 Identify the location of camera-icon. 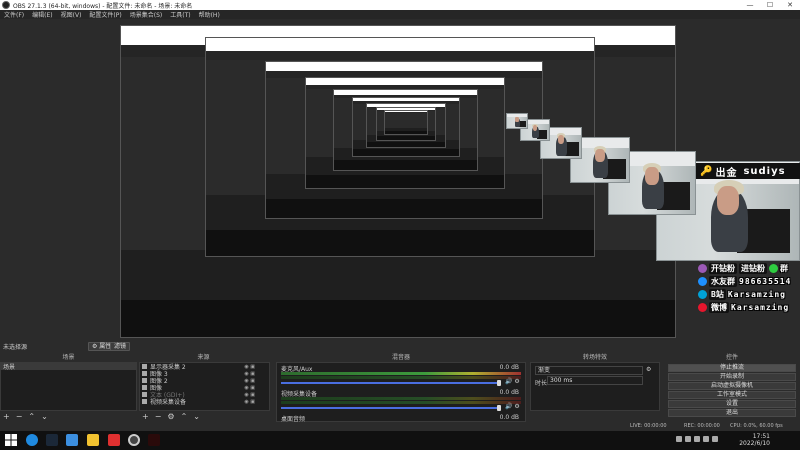
(144, 401).